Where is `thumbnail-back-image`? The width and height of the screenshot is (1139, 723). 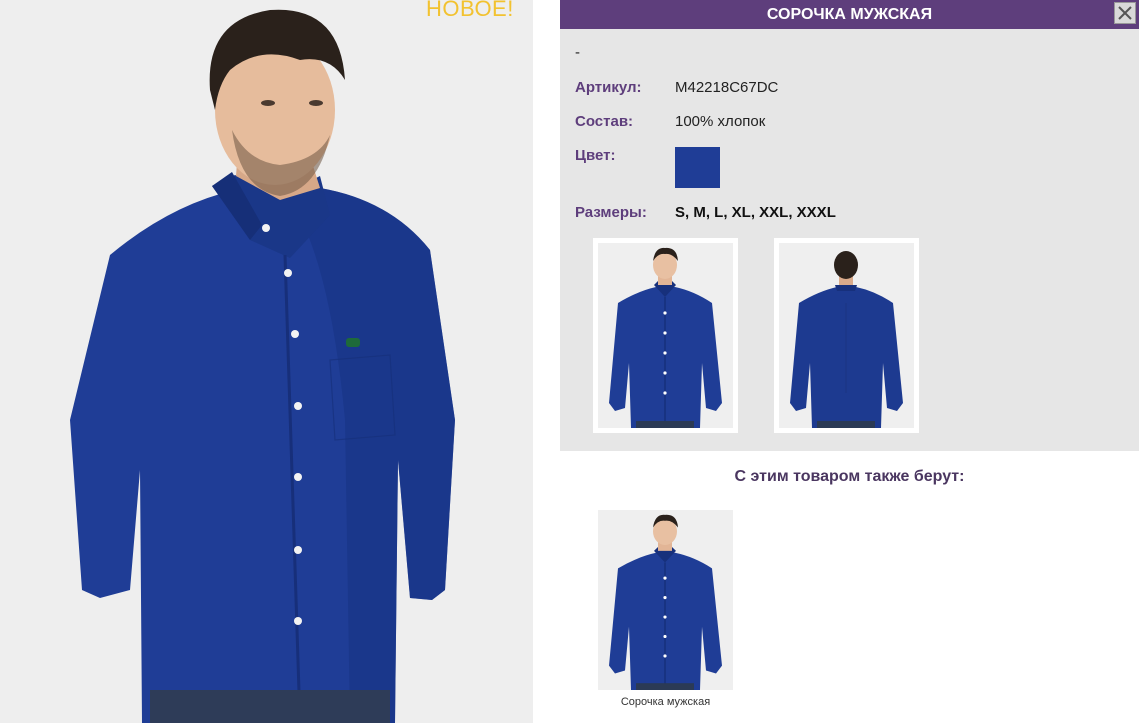 thumbnail-back-image is located at coordinates (846, 335).